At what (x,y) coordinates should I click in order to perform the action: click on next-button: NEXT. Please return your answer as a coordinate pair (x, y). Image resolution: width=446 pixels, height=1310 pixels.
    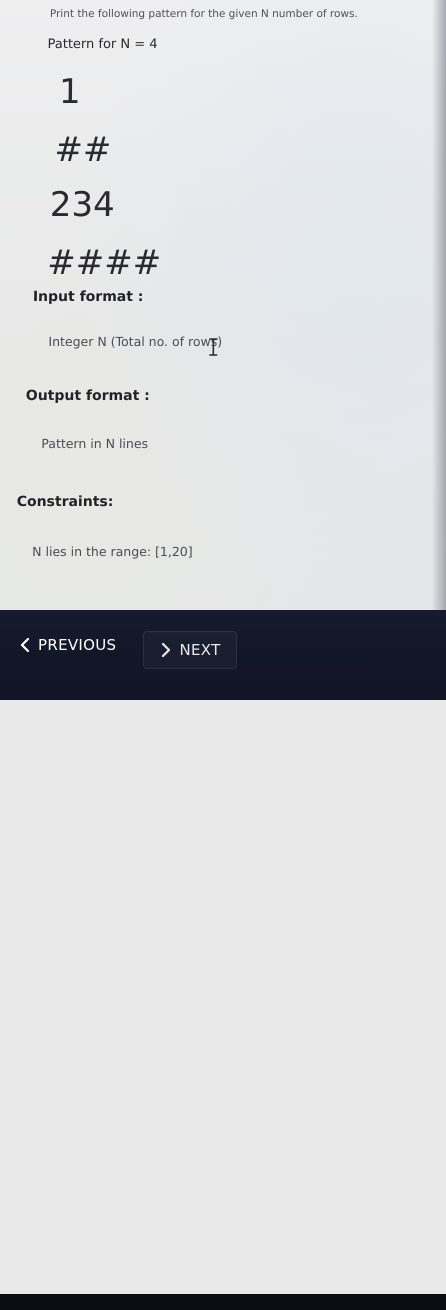
    Looking at the image, I should click on (190, 650).